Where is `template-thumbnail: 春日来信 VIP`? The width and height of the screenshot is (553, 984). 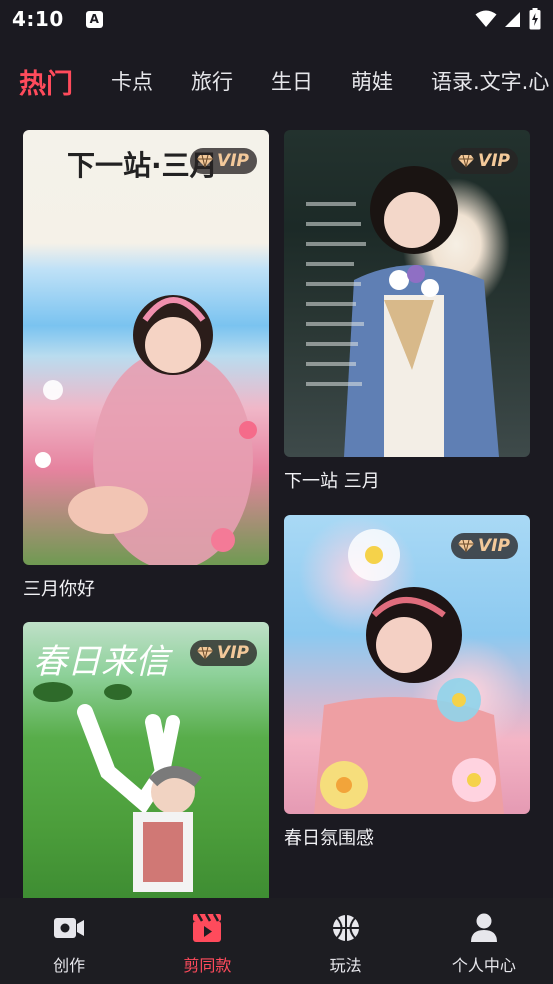
template-thumbnail: 春日来信 VIP is located at coordinates (146, 767).